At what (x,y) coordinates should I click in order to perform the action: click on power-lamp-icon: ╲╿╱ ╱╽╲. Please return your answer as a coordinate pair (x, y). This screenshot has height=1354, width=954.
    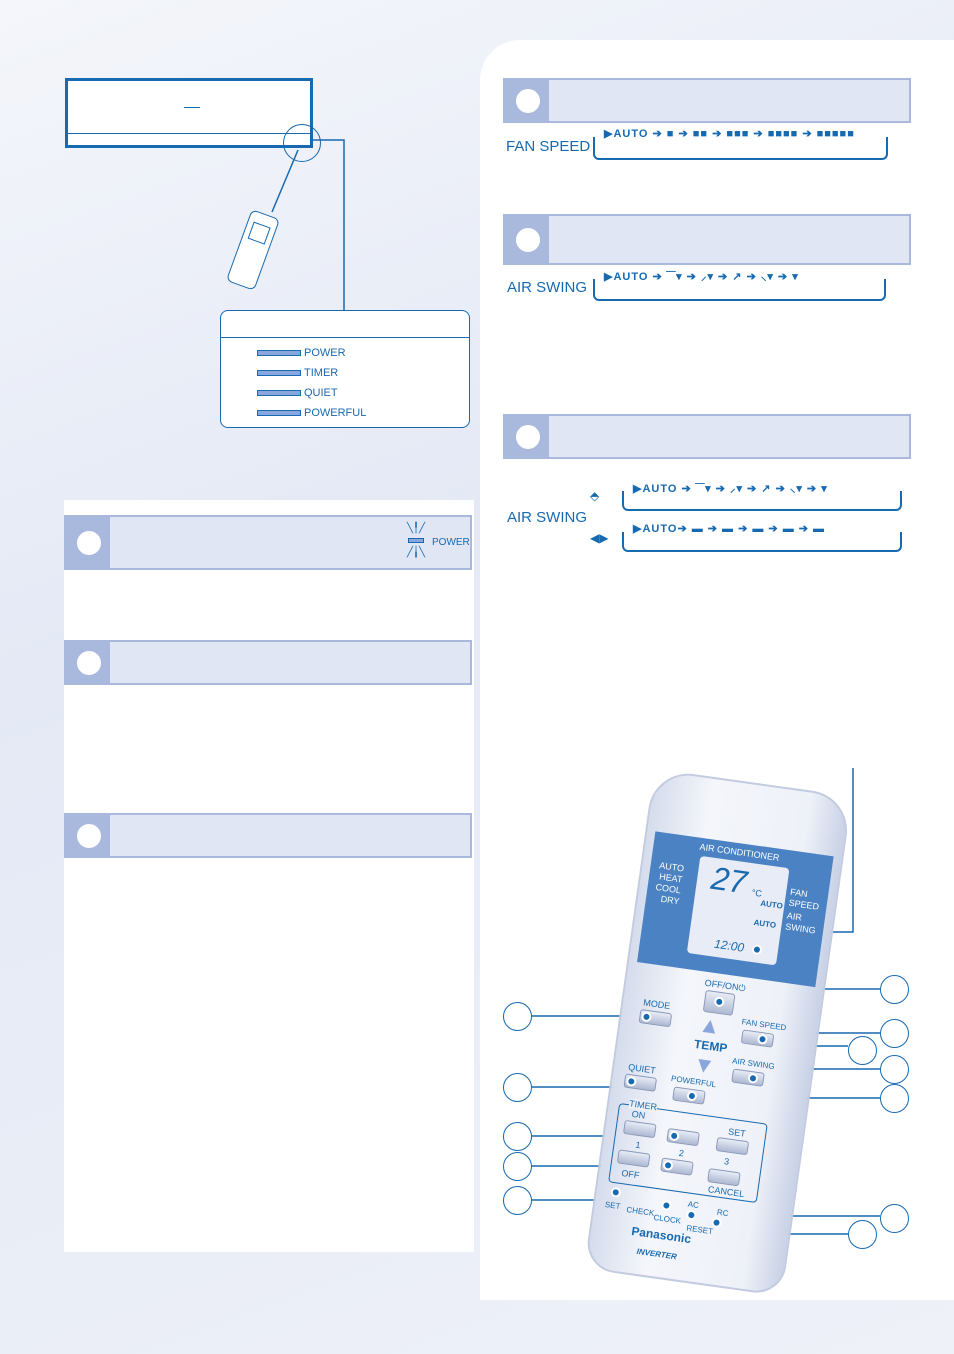
    Looking at the image, I should click on (416, 540).